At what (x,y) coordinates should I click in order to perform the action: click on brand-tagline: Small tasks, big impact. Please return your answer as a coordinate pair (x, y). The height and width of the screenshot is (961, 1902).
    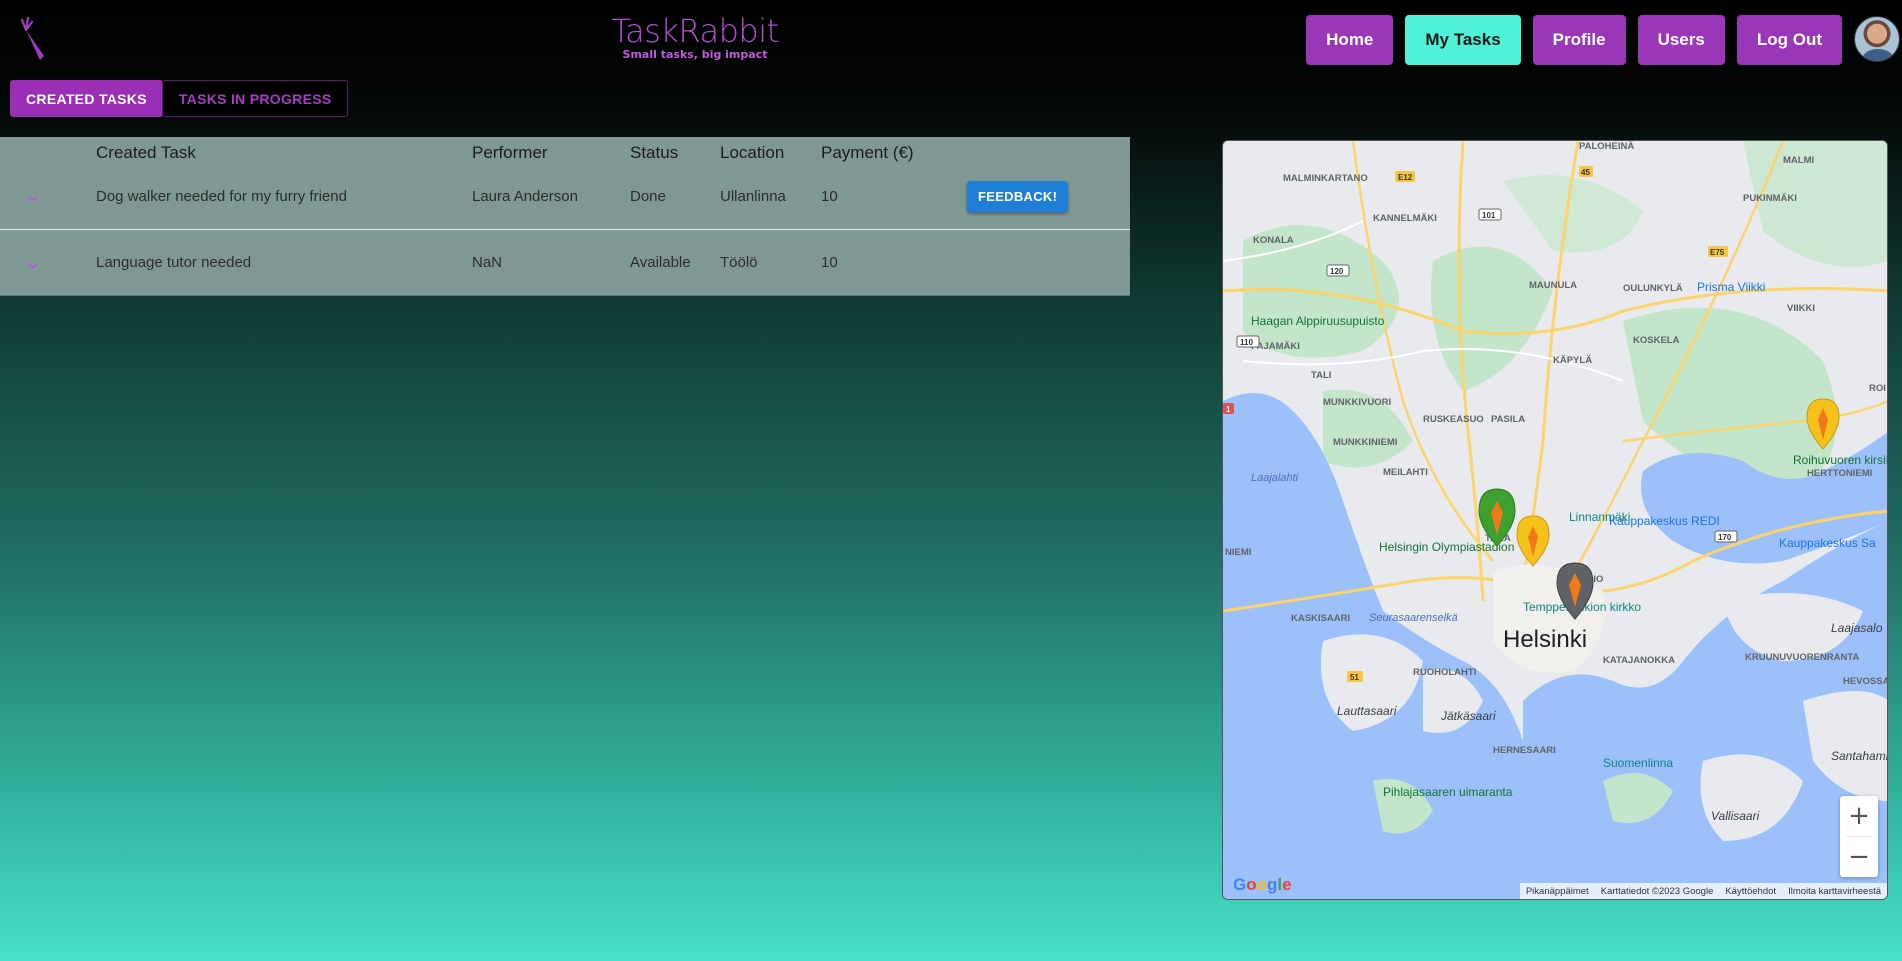
    Looking at the image, I should click on (695, 54).